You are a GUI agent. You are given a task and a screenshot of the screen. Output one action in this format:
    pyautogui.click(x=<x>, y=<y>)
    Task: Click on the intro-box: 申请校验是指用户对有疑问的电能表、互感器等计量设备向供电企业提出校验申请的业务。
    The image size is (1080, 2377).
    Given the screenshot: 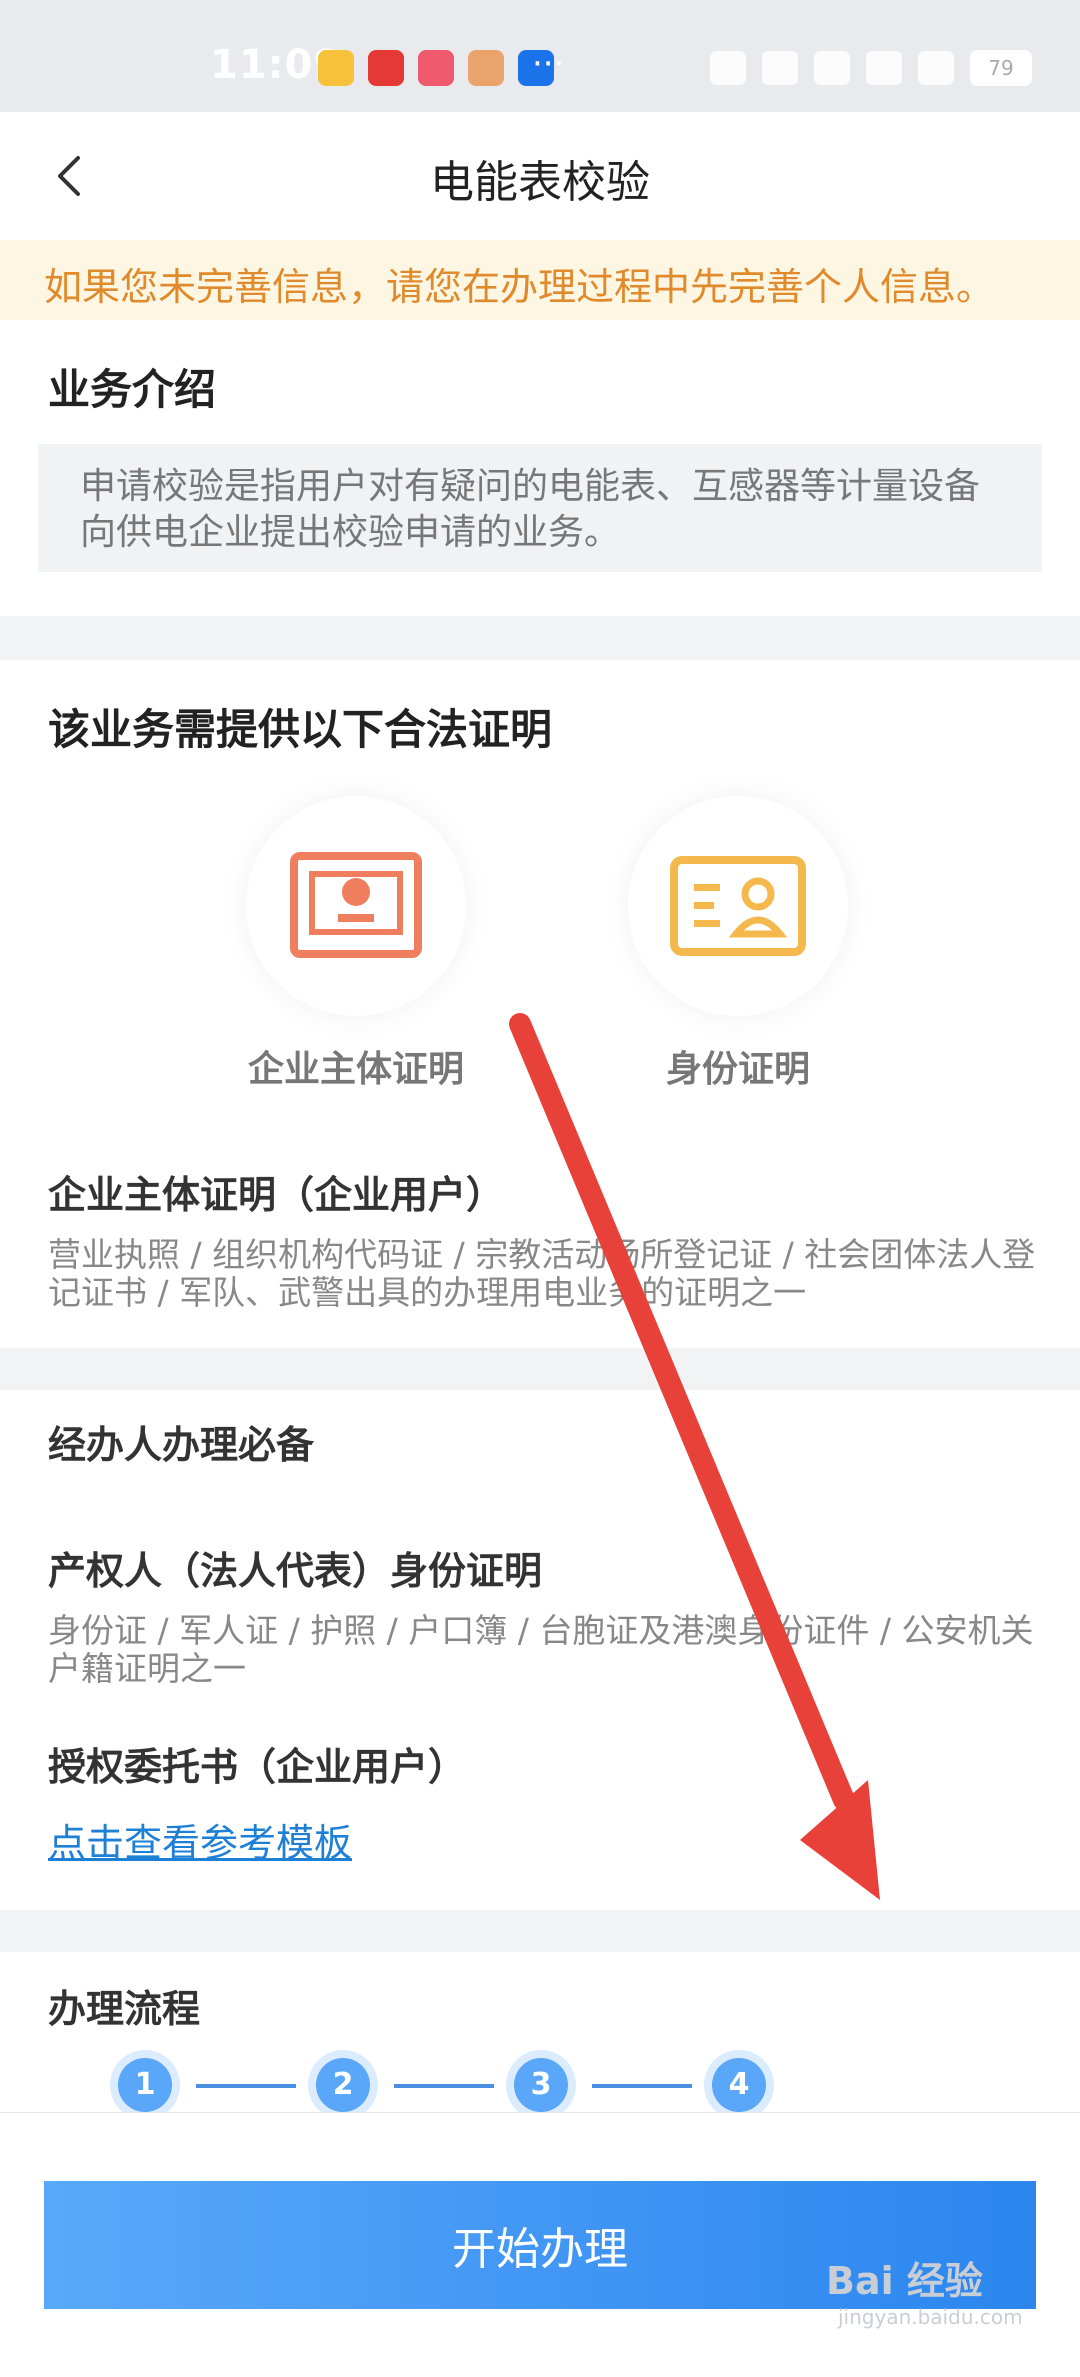 What is the action you would take?
    pyautogui.click(x=540, y=508)
    